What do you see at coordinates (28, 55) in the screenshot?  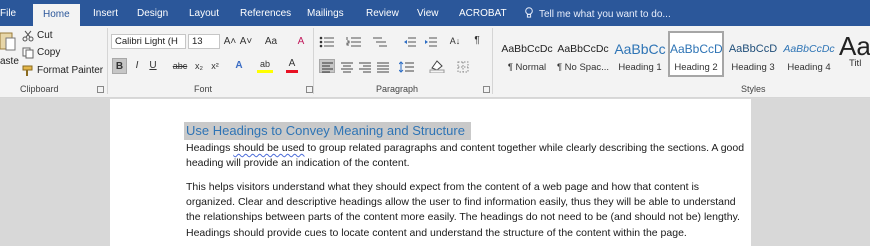 I see `copy-icon` at bounding box center [28, 55].